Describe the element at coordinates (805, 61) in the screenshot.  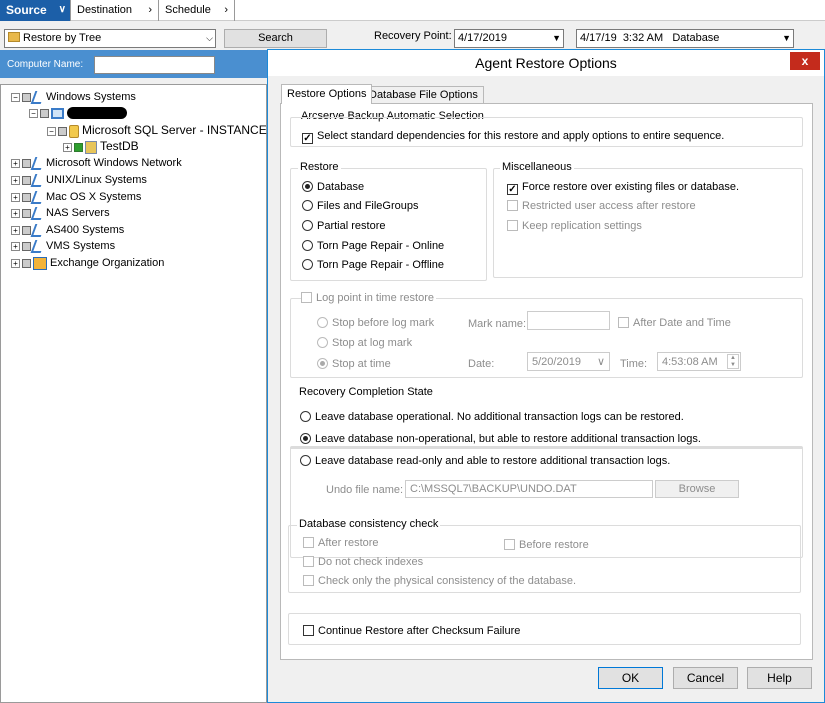
I see `close-button: x` at that location.